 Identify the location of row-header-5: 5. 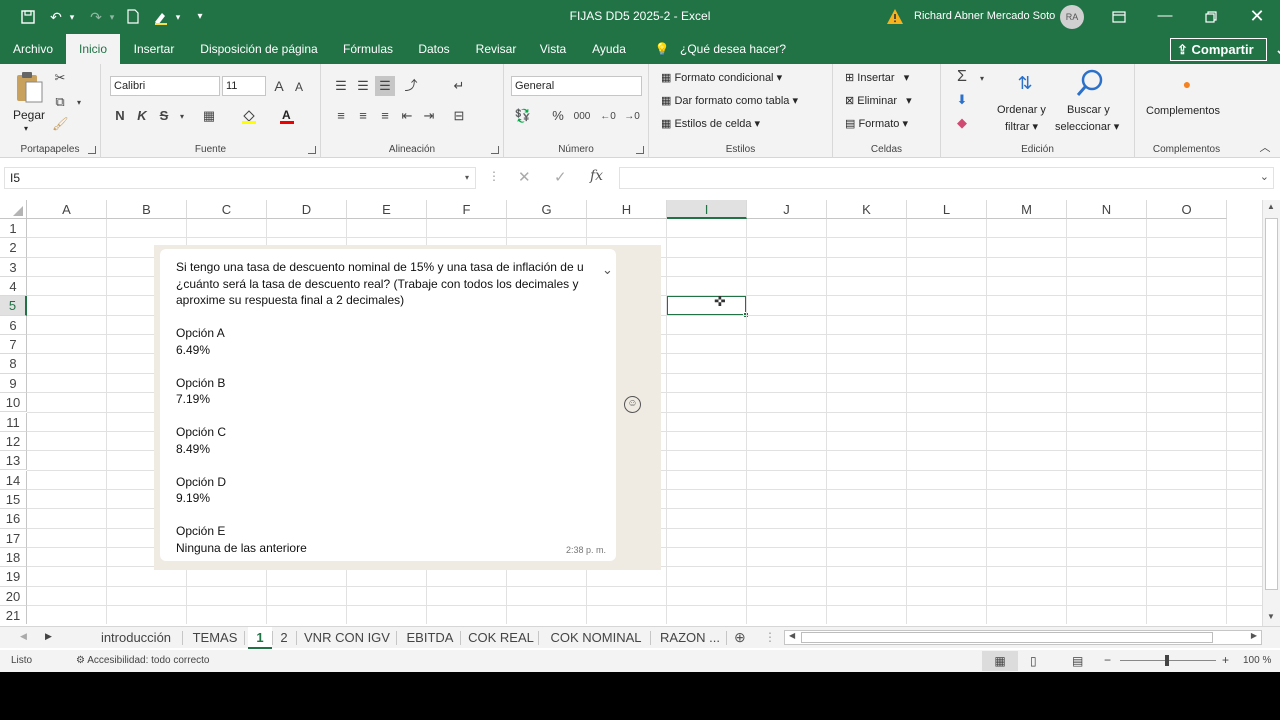
(13, 306).